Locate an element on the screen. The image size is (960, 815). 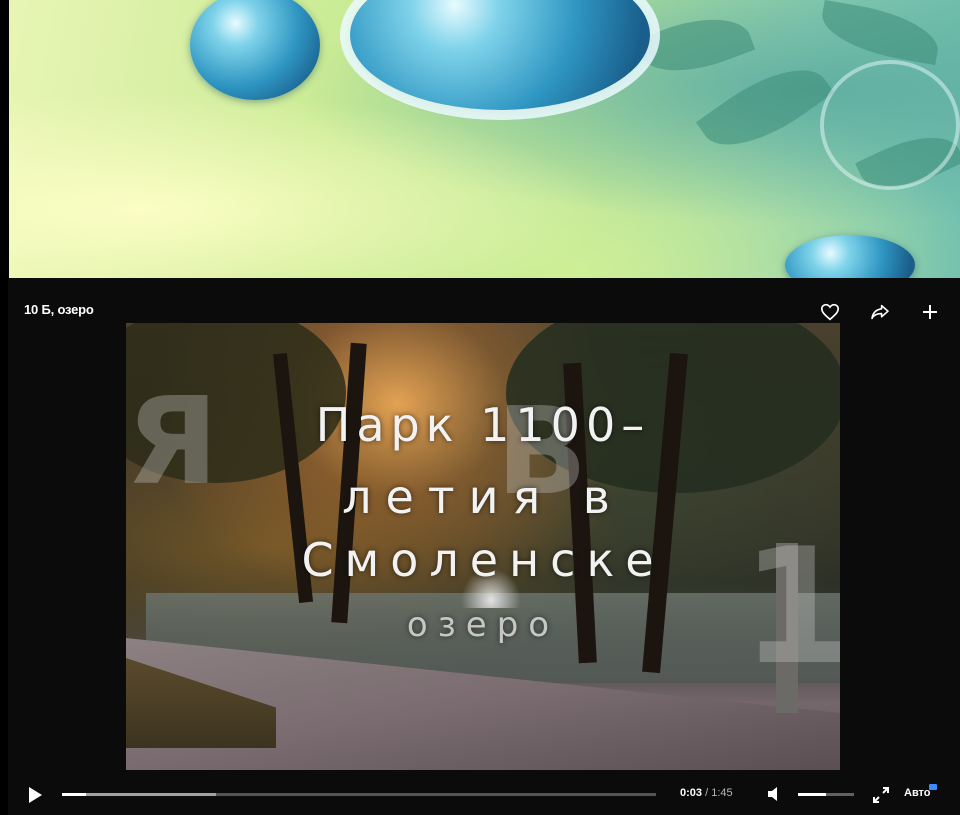
share-icon is located at coordinates (880, 312).